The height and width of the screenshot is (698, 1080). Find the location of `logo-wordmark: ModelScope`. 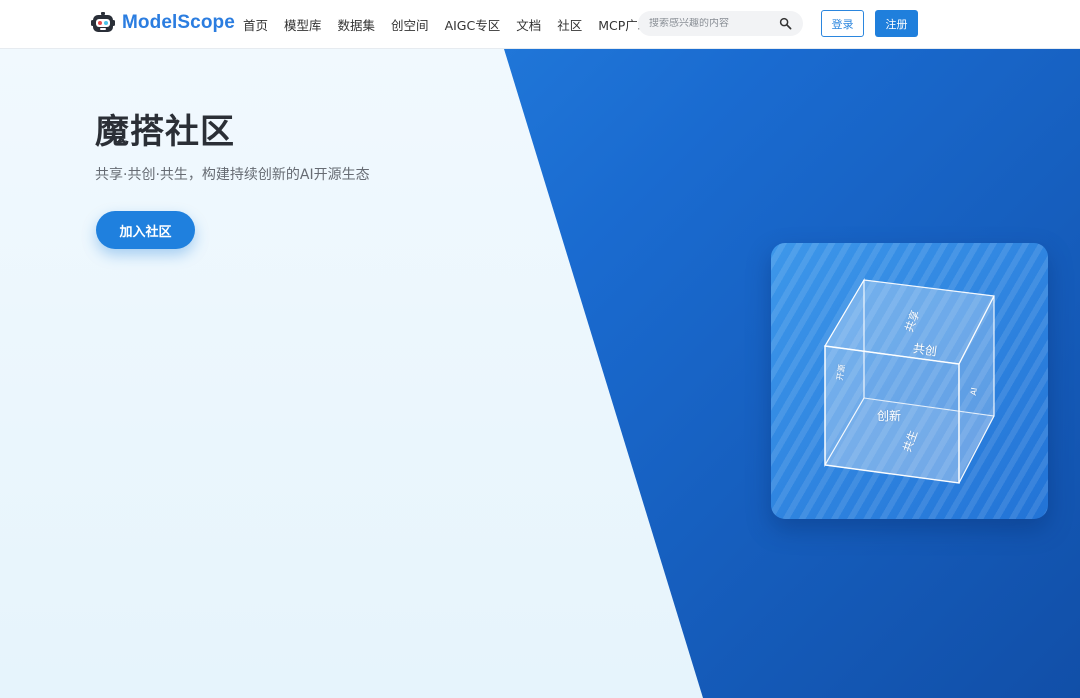

logo-wordmark: ModelScope is located at coordinates (178, 23).